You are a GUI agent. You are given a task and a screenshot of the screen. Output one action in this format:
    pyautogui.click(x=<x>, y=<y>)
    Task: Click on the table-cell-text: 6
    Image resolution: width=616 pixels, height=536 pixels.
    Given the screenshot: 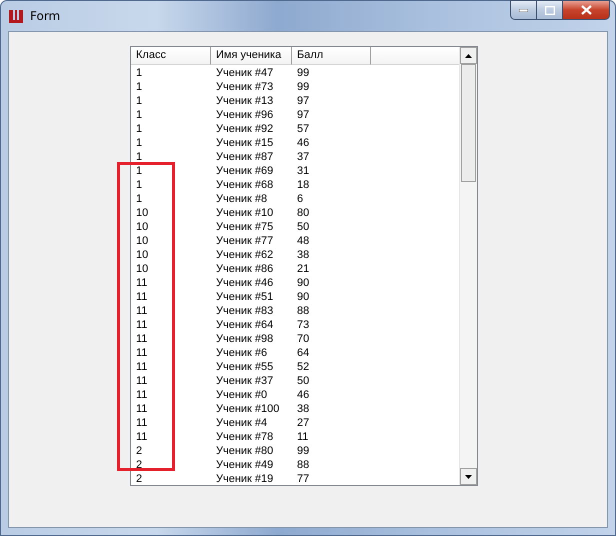 What is the action you would take?
    pyautogui.click(x=300, y=199)
    